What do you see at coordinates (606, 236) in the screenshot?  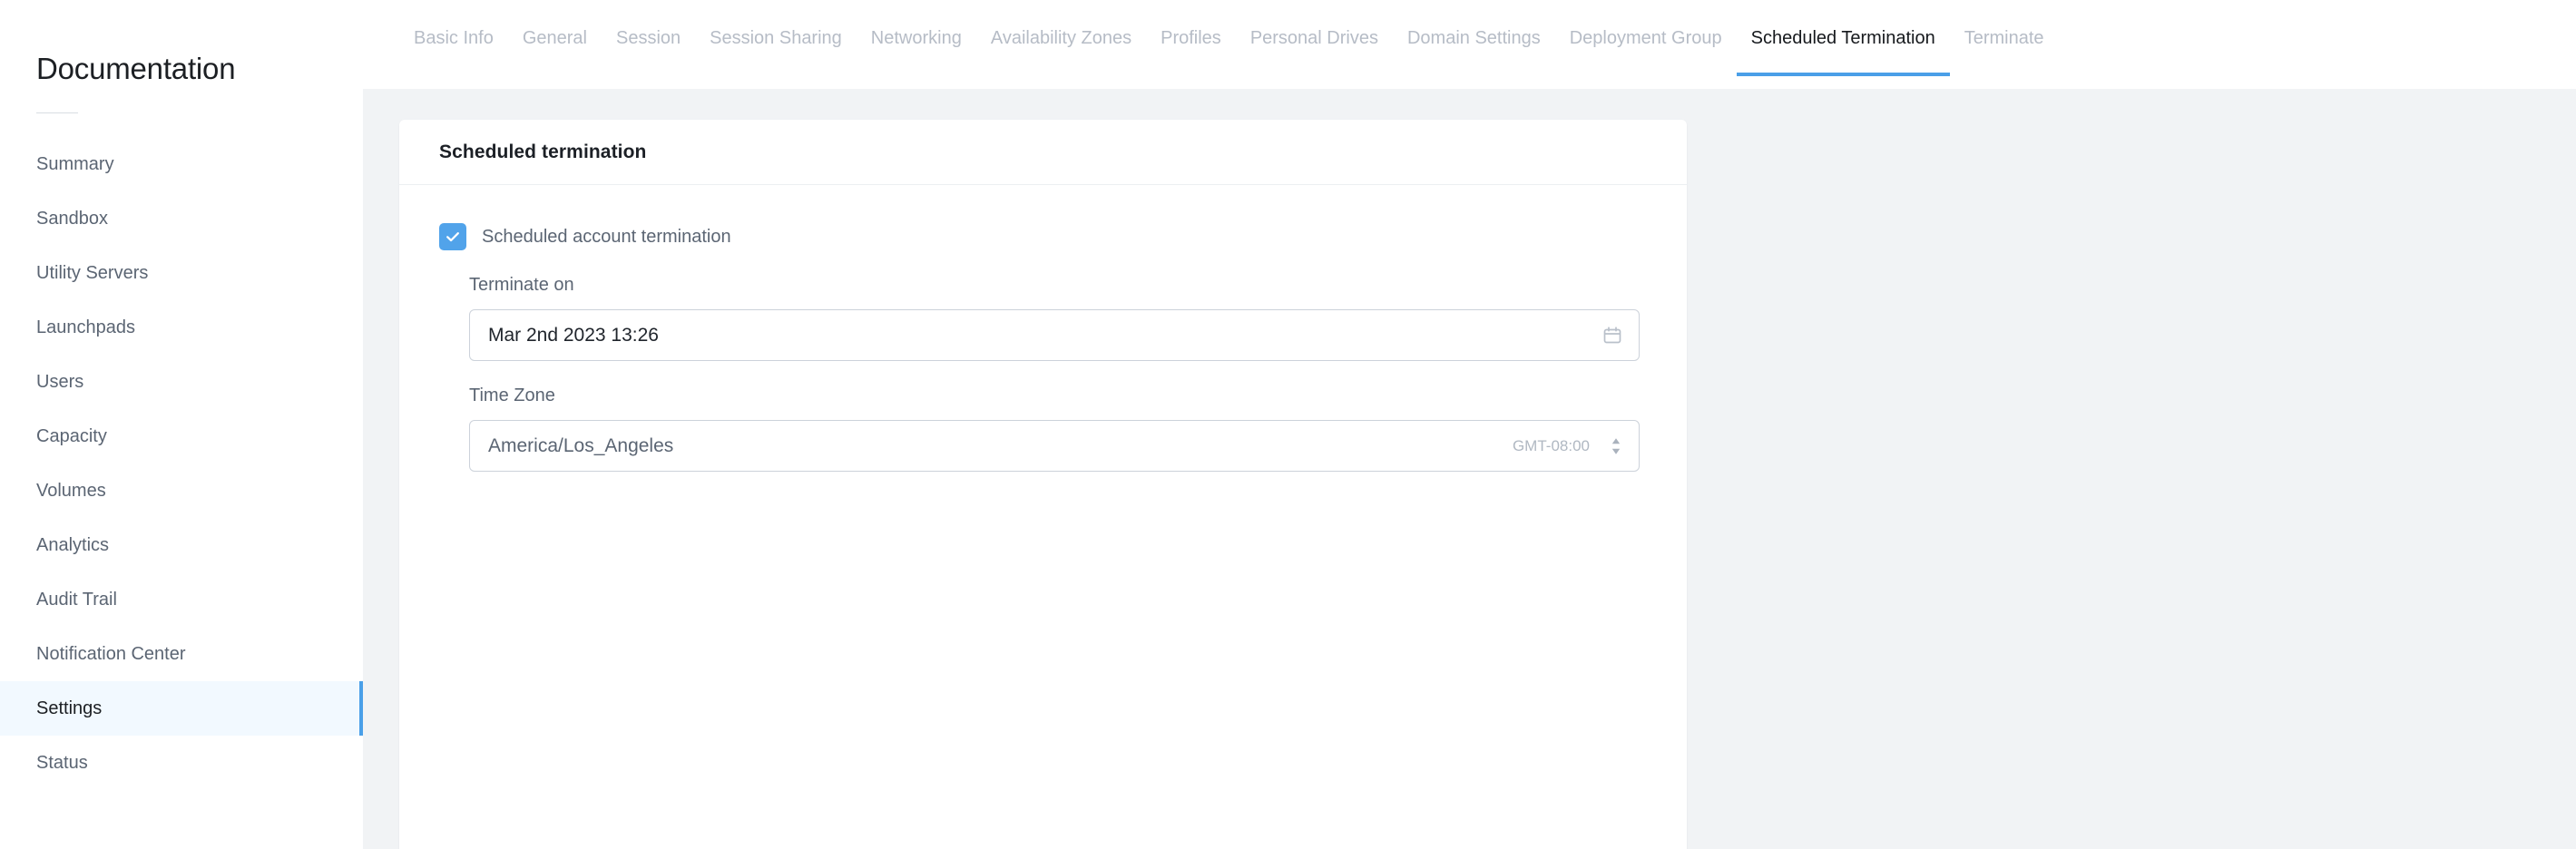 I see `scheduled-account-termination-label: Scheduled account termination` at bounding box center [606, 236].